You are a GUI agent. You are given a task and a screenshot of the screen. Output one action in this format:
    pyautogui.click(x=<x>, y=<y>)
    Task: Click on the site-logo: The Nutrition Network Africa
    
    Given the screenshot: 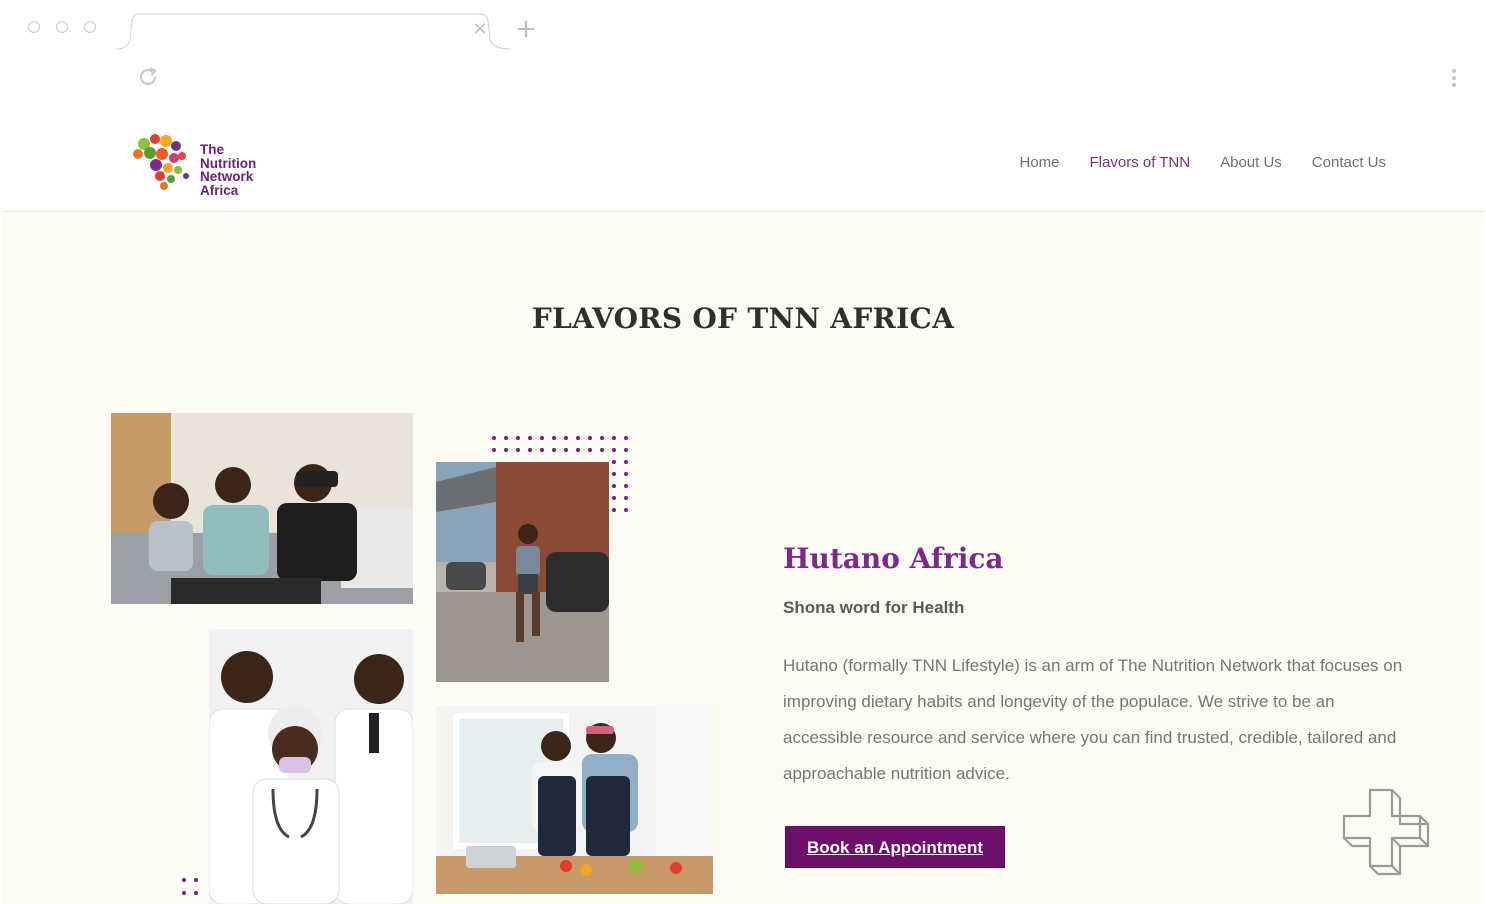 What is the action you would take?
    pyautogui.click(x=206, y=162)
    